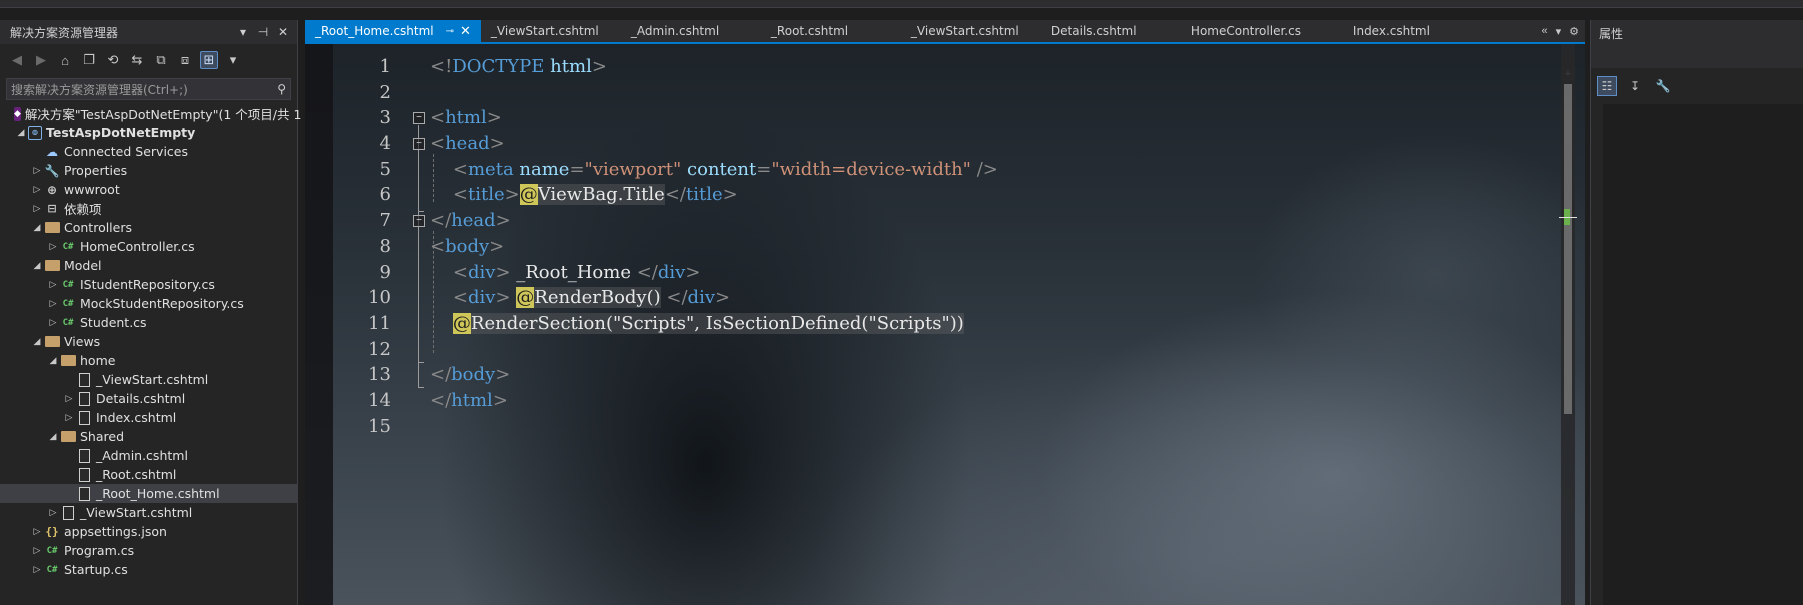 The height and width of the screenshot is (605, 1803). What do you see at coordinates (148, 246) in the screenshot?
I see `tree-item: ▷ C# HomeController.cs` at bounding box center [148, 246].